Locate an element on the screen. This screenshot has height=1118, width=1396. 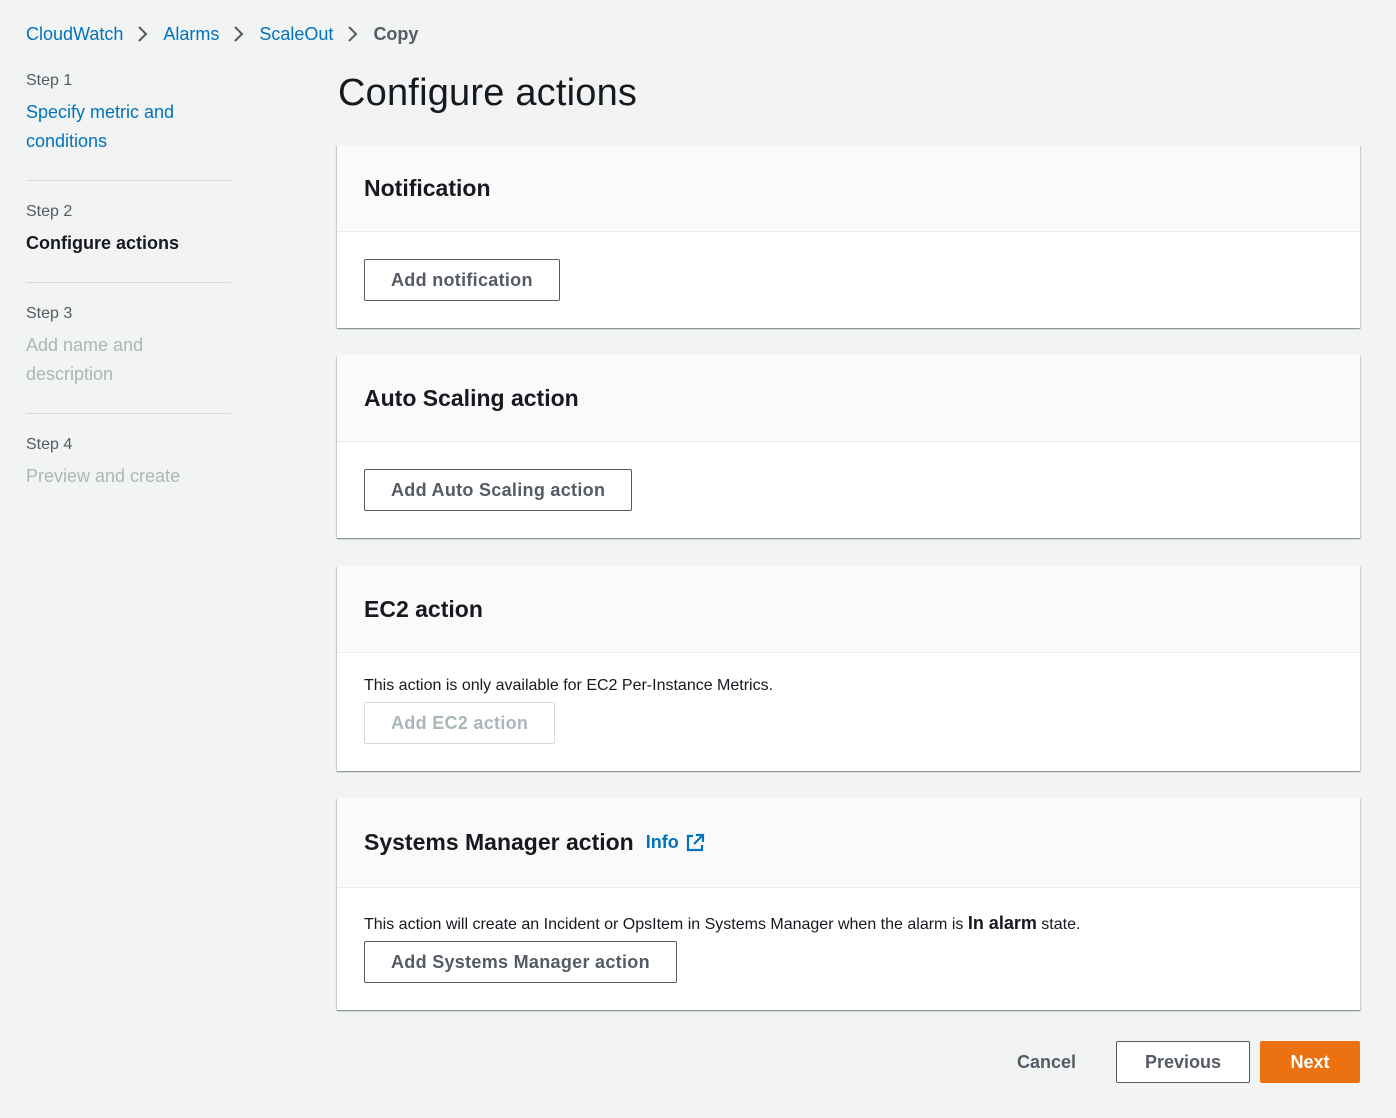
wizard-footer: Cancel Previous Next is located at coordinates (1188, 1062).